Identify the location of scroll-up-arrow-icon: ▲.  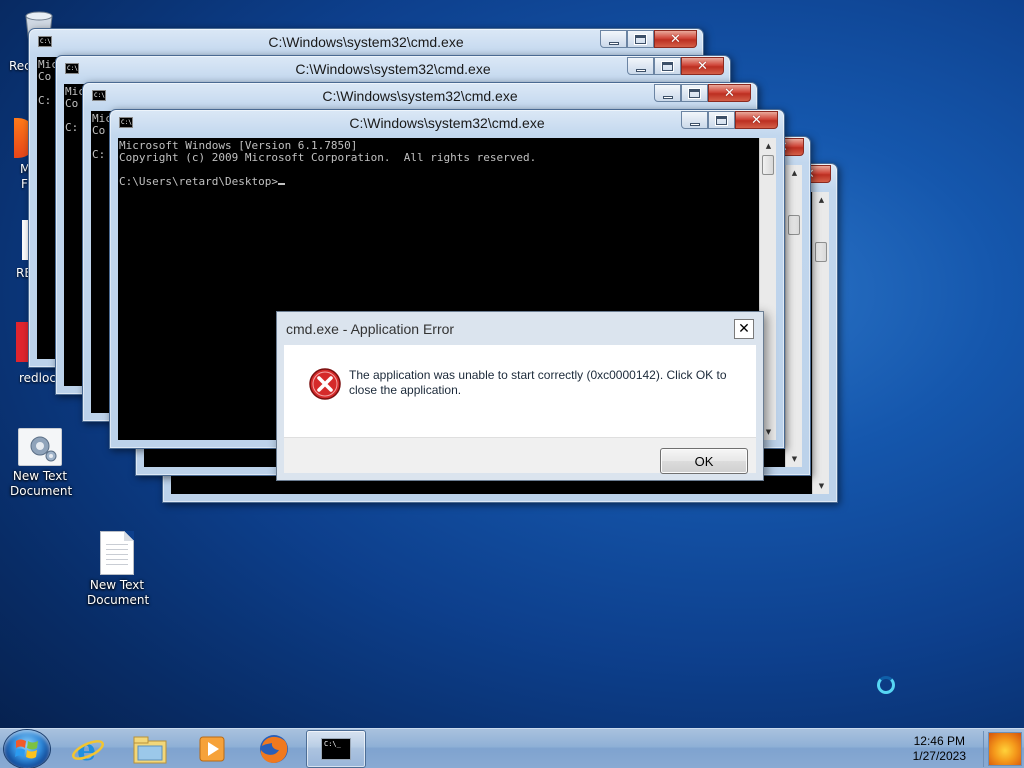
(768, 146).